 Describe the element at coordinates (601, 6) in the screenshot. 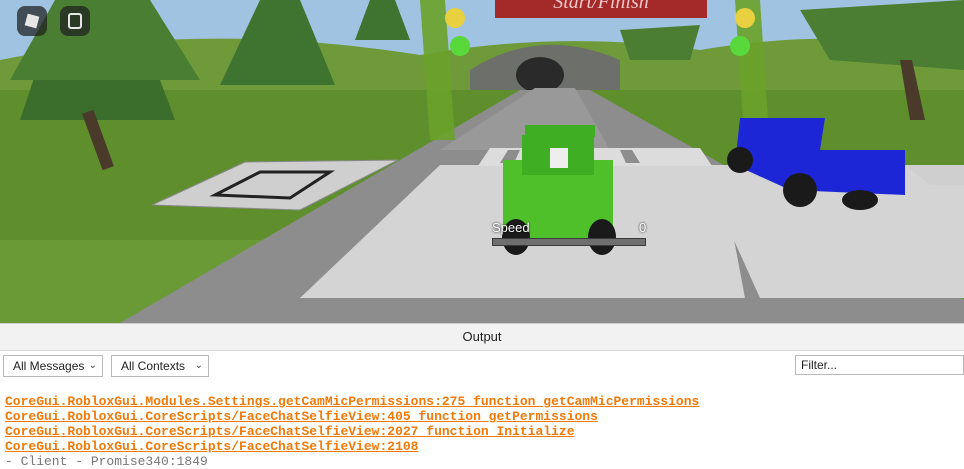

I see `banner-text: Start/Finish` at that location.